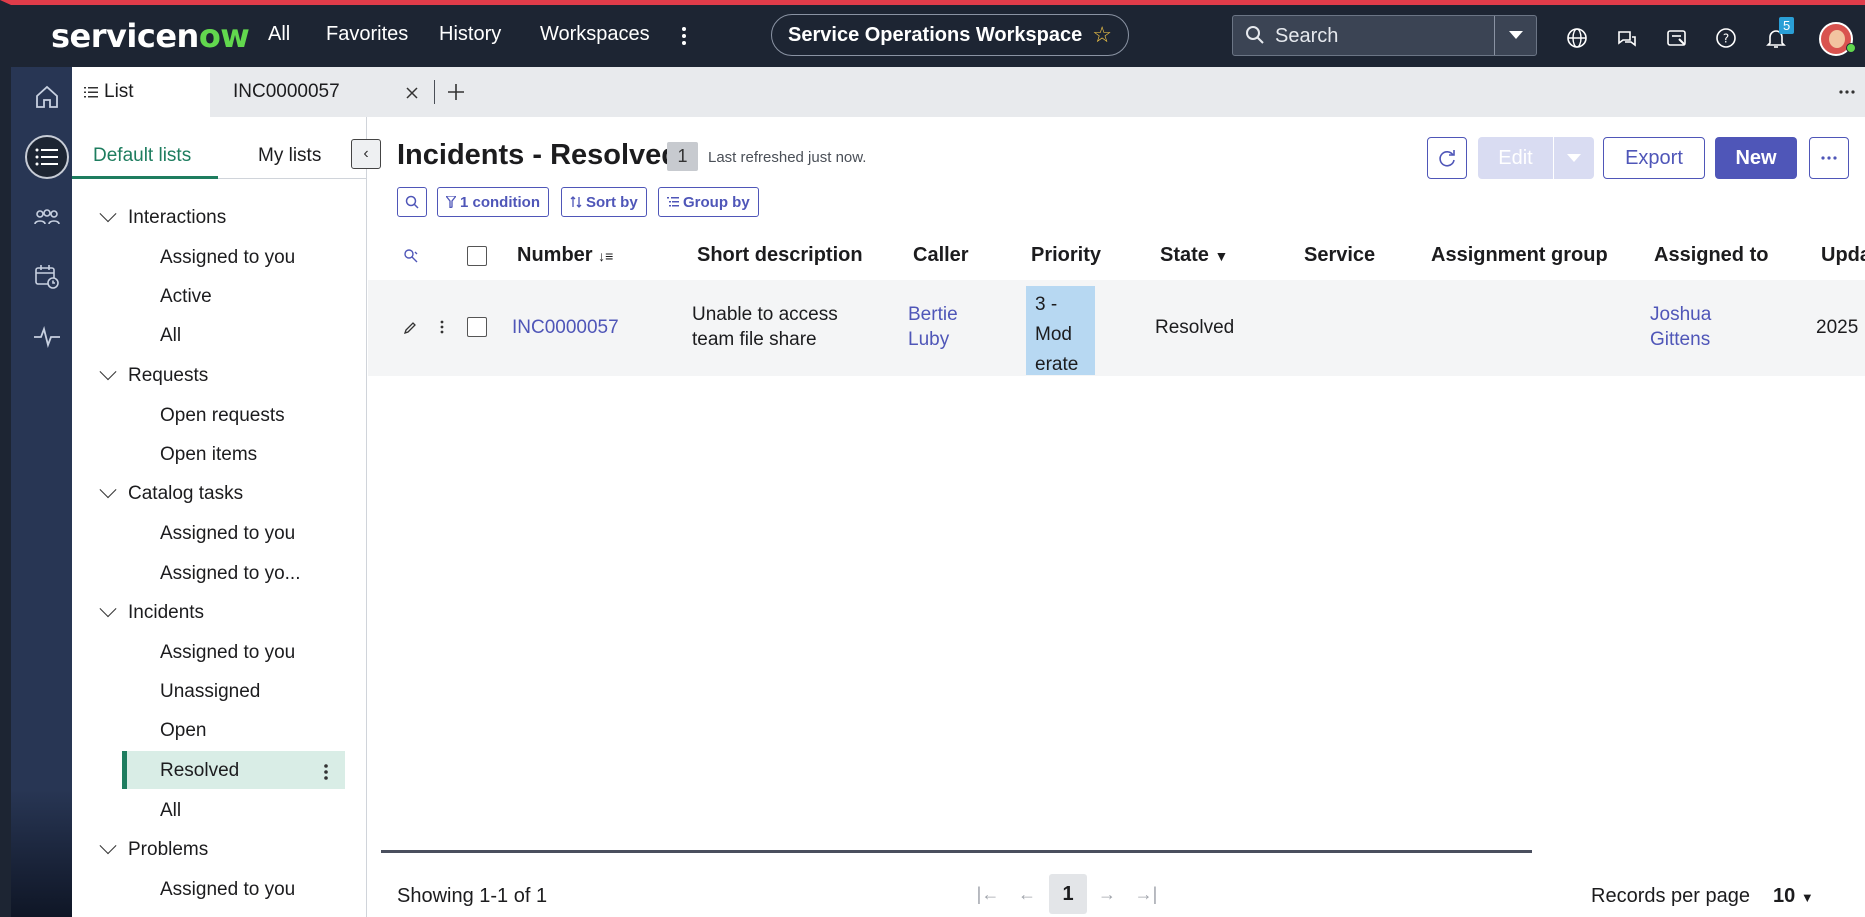  What do you see at coordinates (684, 36) in the screenshot?
I see `more-vertical-icon` at bounding box center [684, 36].